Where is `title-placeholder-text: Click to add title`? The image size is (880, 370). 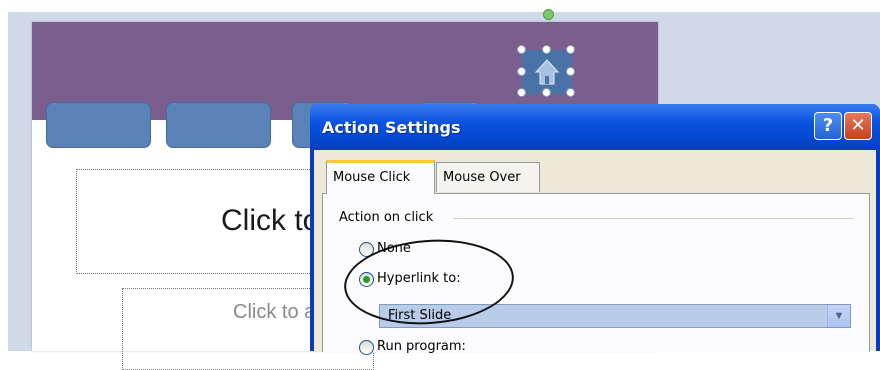 title-placeholder-text: Click to add title is located at coordinates (266, 220).